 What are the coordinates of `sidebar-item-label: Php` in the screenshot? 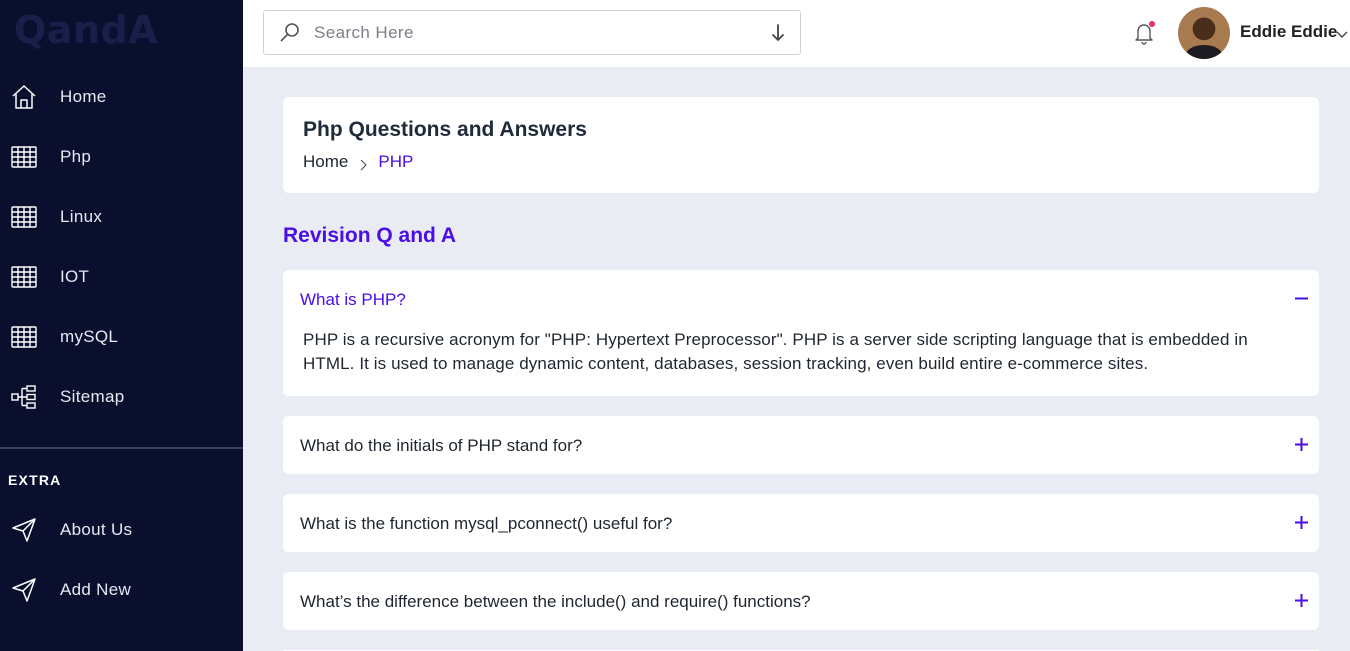 It's located at (76, 156).